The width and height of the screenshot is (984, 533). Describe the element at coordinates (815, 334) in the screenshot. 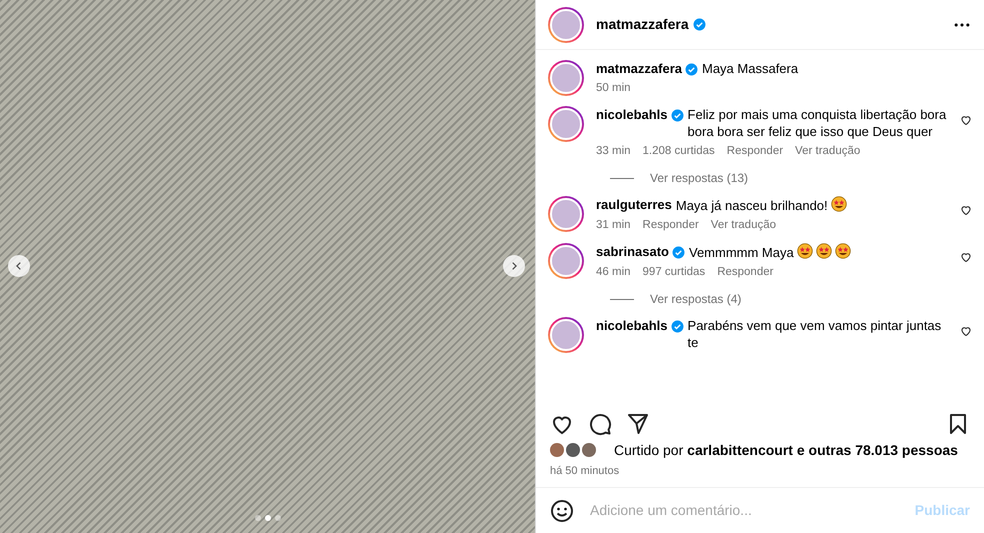

I see `comment-text: Parabéns vem que vem vamos pintar juntas te` at that location.